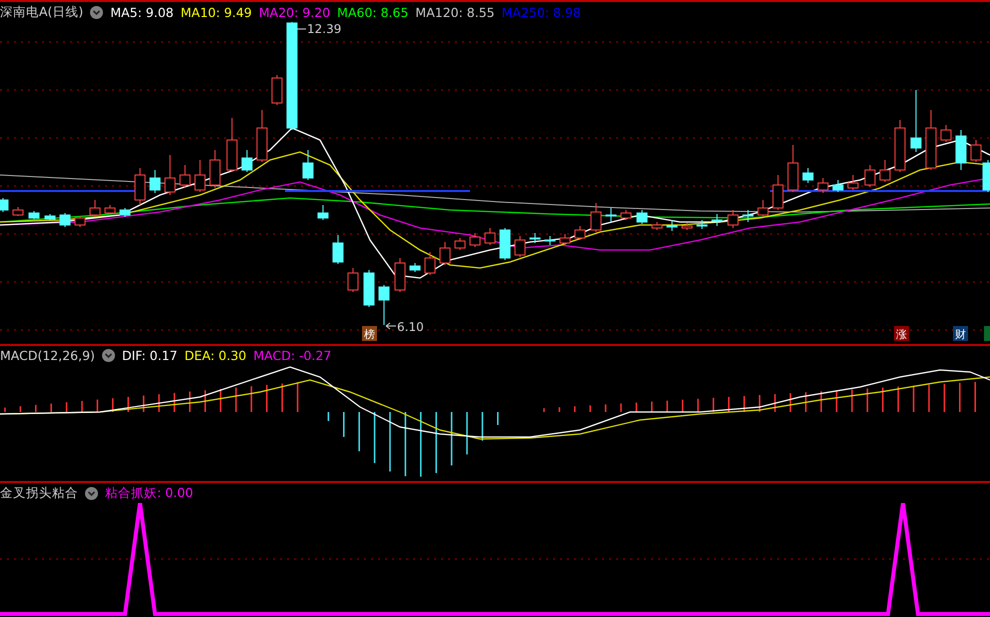 The width and height of the screenshot is (990, 617). Describe the element at coordinates (410, 327) in the screenshot. I see `low-price-label: 6.10` at that location.